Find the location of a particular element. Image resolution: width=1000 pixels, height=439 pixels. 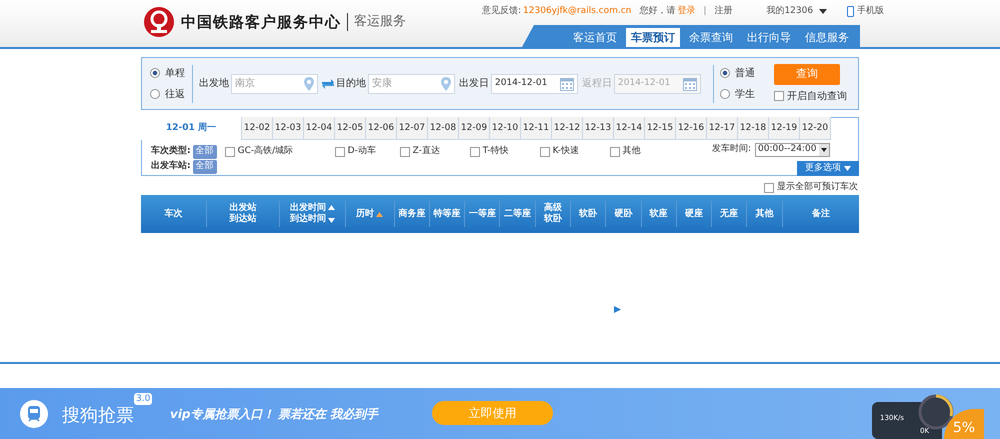

column-header: 高级 软卧 is located at coordinates (553, 214).